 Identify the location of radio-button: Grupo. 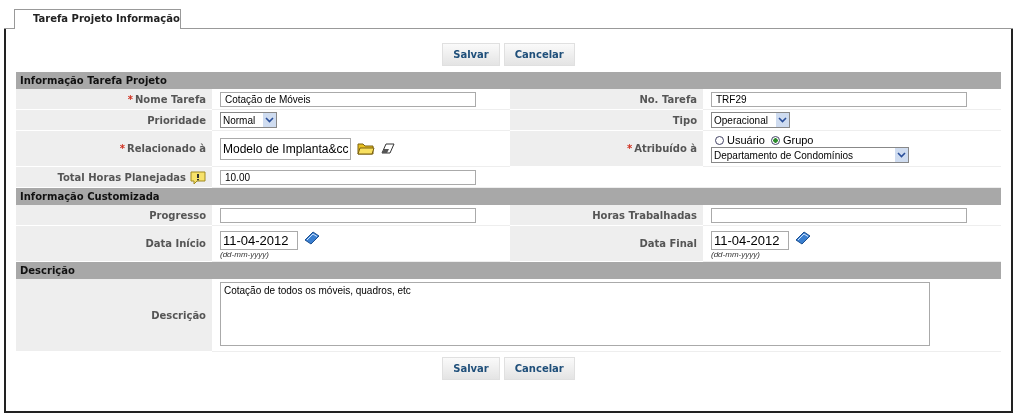
(792, 140).